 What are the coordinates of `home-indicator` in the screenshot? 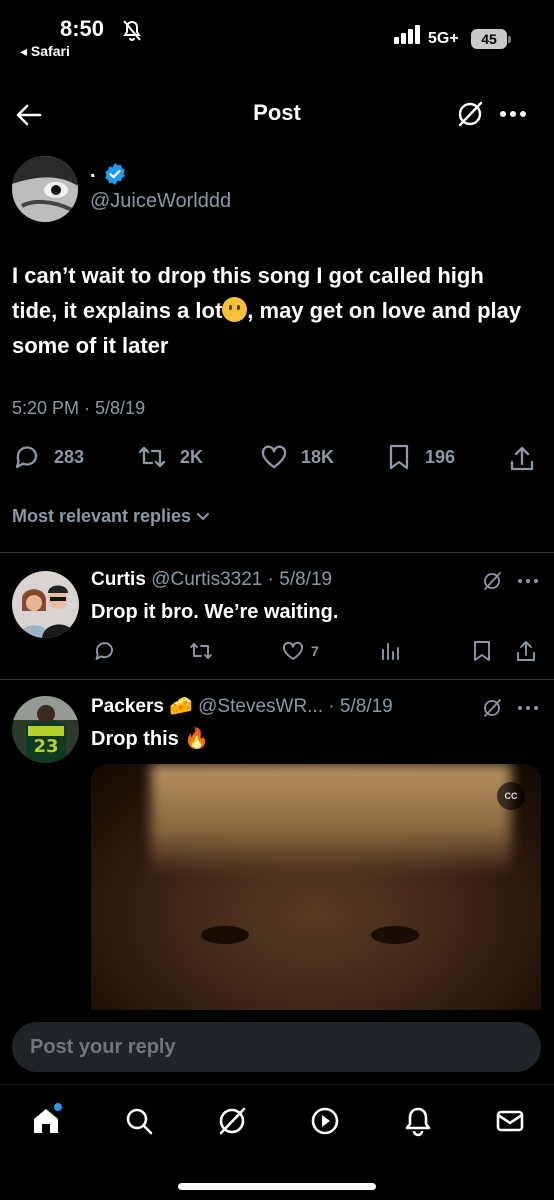 It's located at (277, 1186).